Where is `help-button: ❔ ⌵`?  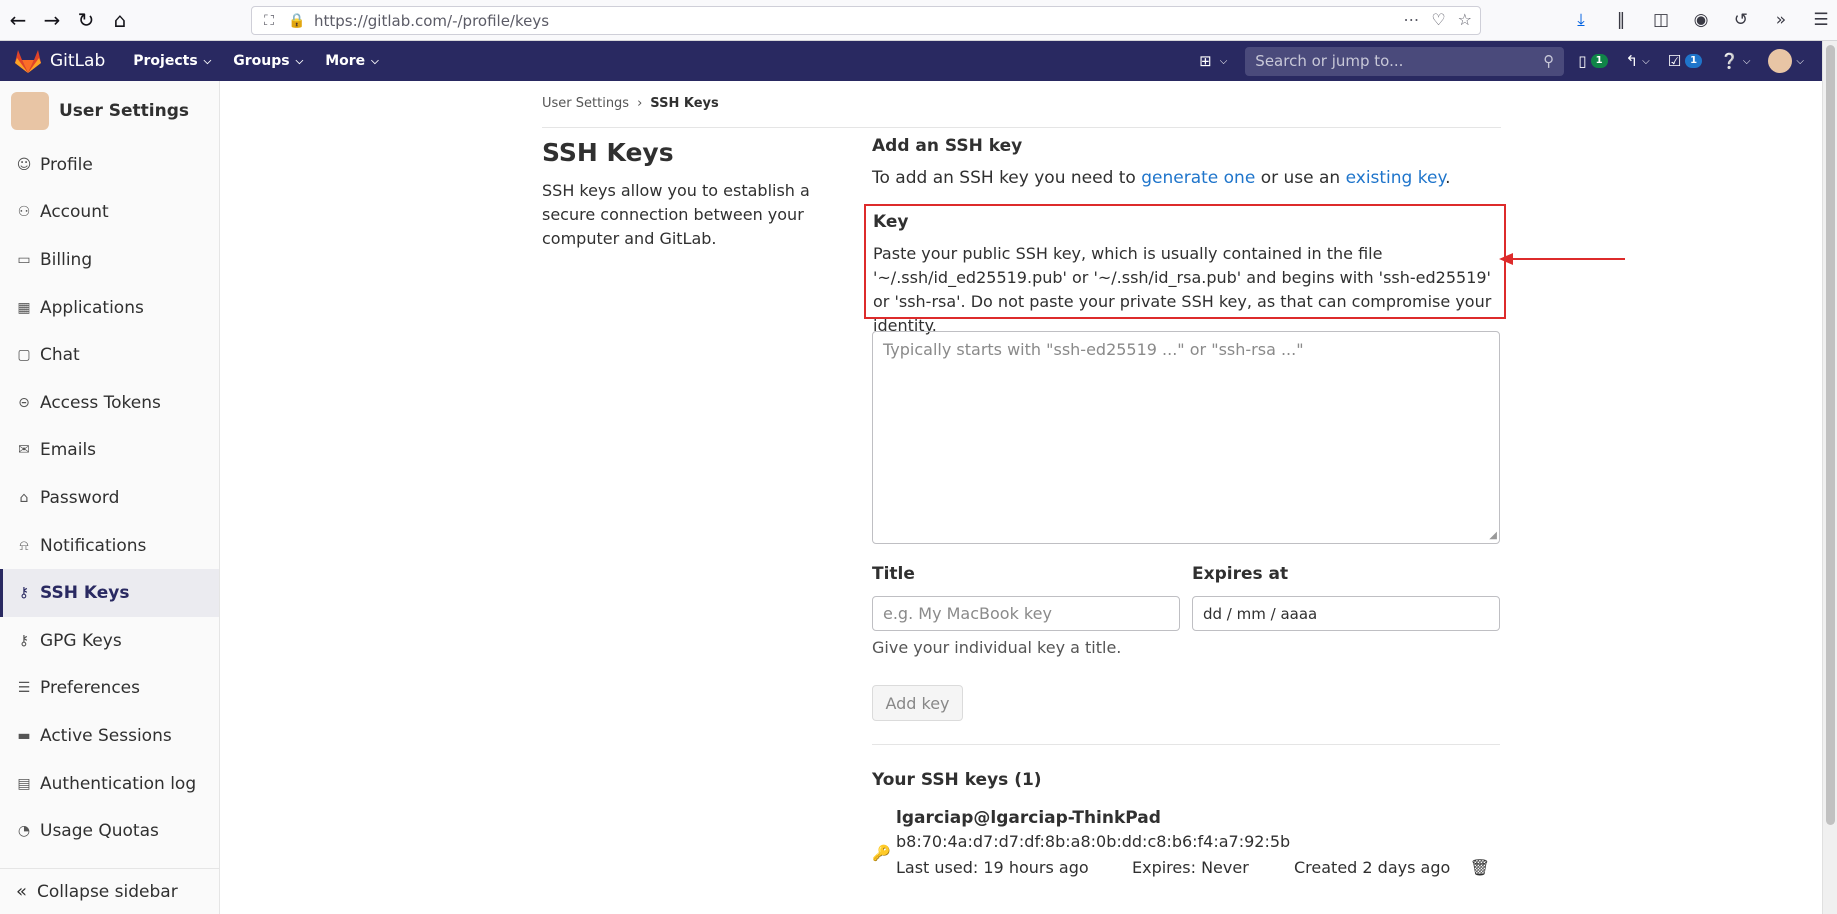 help-button: ❔ ⌵ is located at coordinates (1735, 61).